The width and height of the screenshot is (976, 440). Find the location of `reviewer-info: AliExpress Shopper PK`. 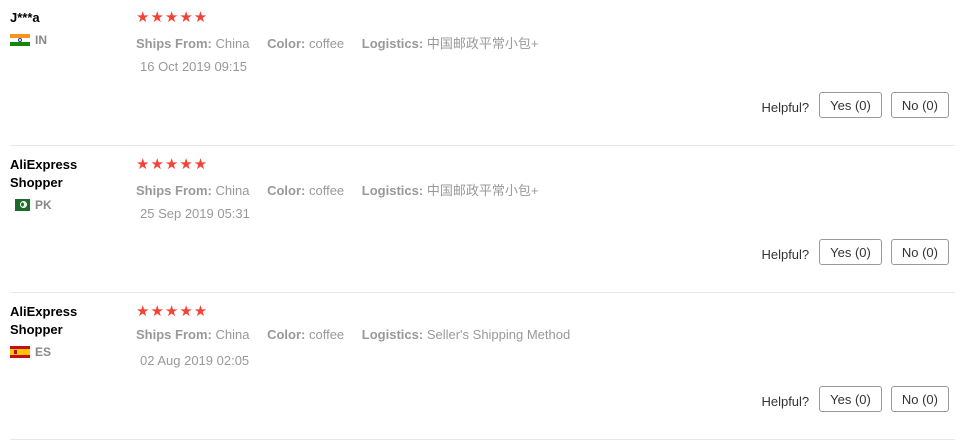

reviewer-info: AliExpress Shopper PK is located at coordinates (65, 184).